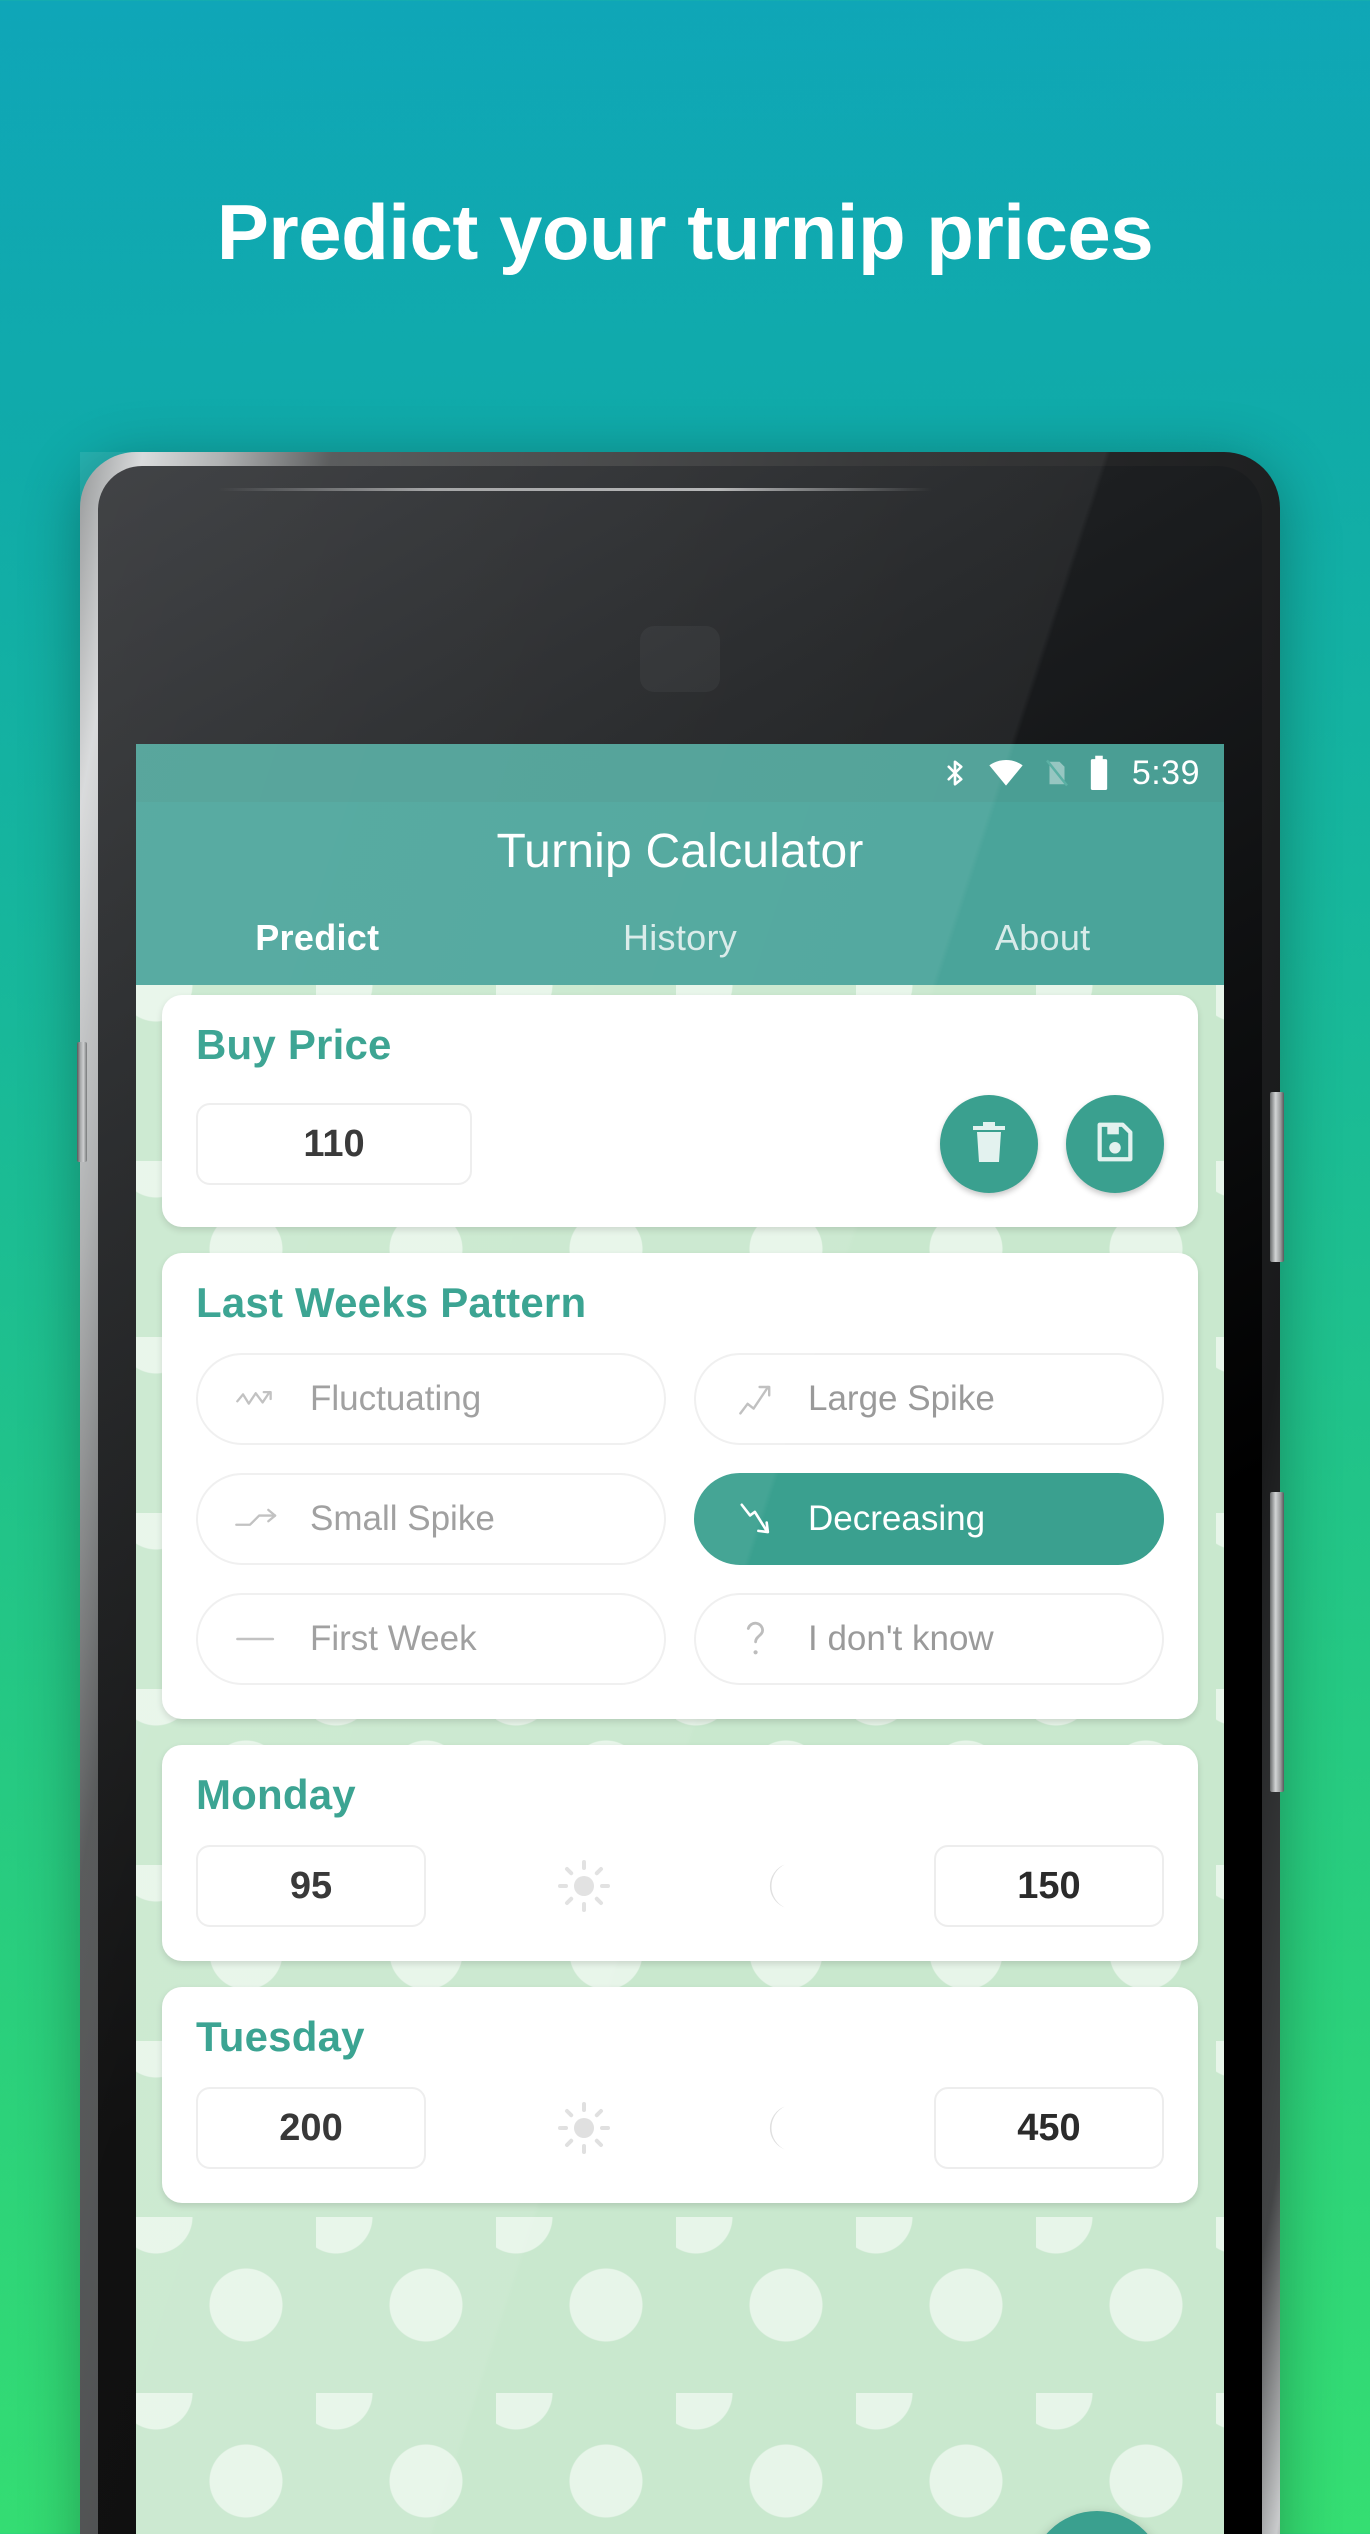 The height and width of the screenshot is (2534, 1370). Describe the element at coordinates (680, 938) in the screenshot. I see `tab-history: History` at that location.